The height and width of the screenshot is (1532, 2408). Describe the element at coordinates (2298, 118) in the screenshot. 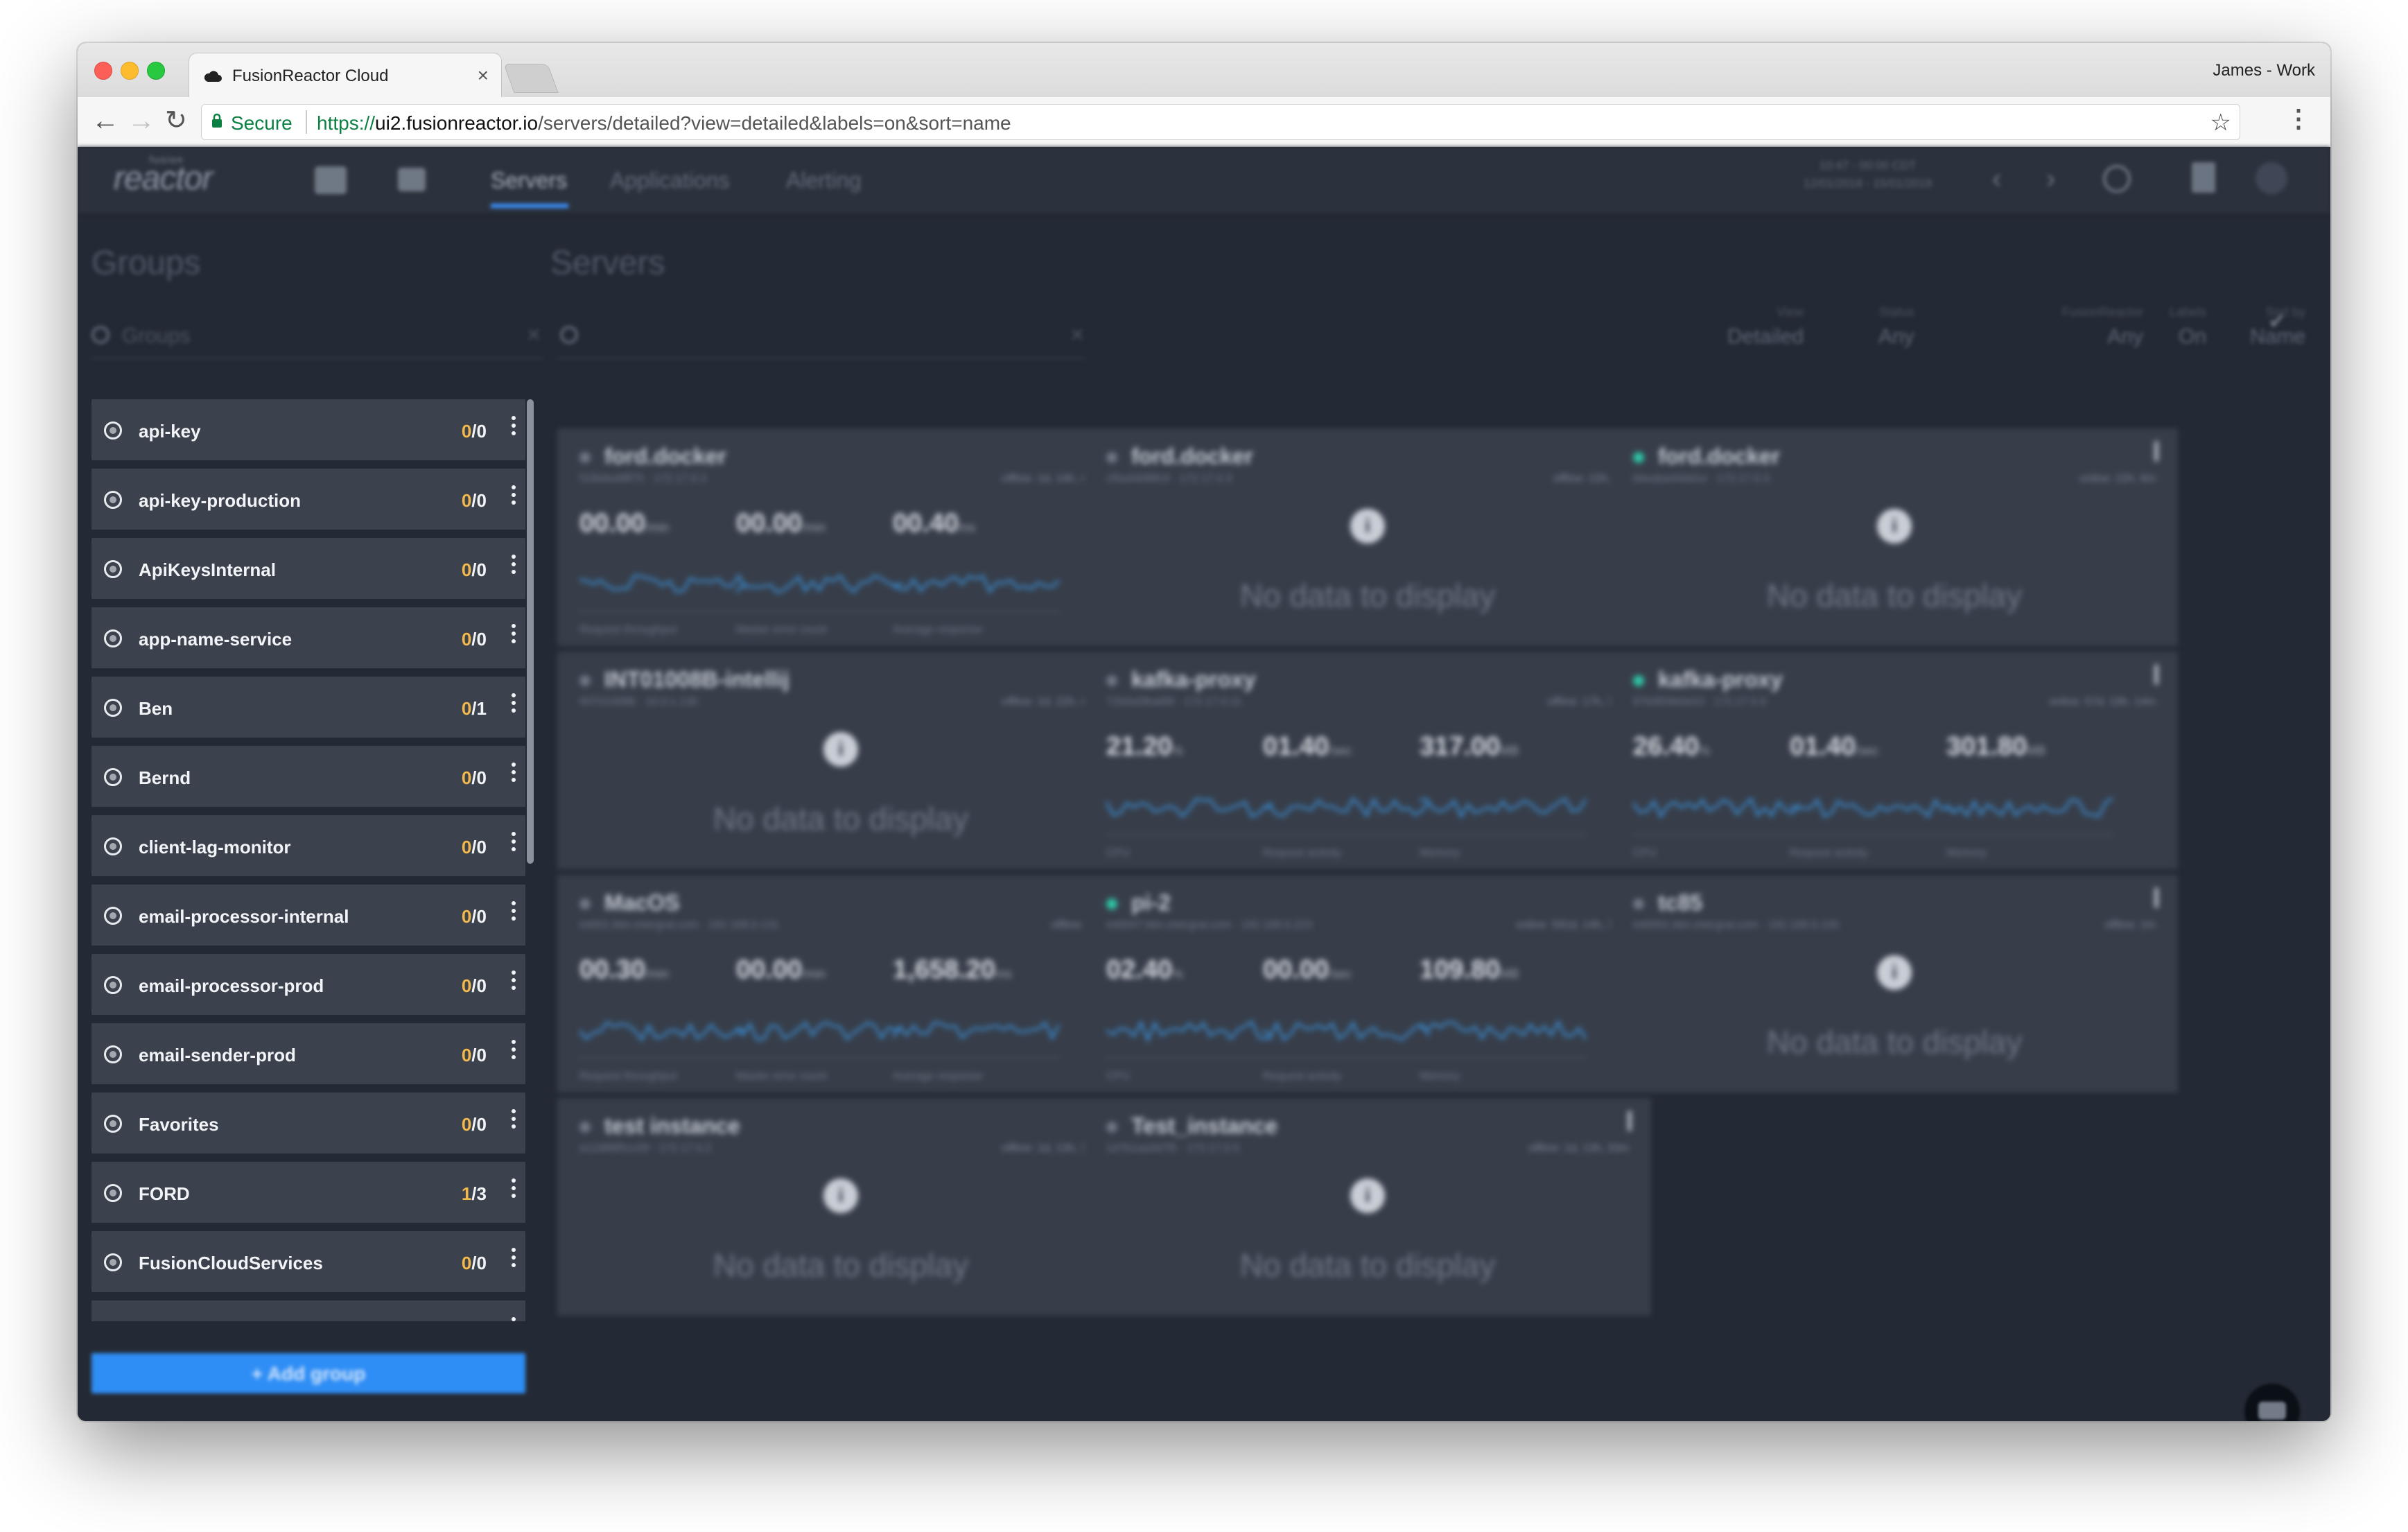

I see `browser-menu-icon: ⋮` at that location.